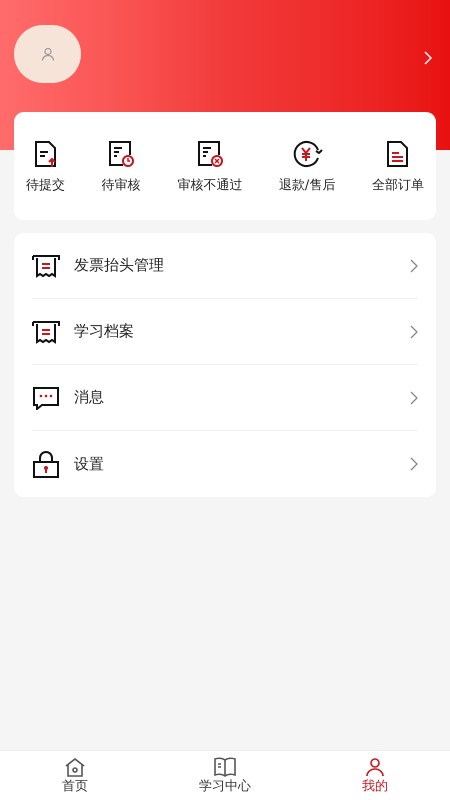  I want to click on nav-tab: 学习中心, so click(225, 775).